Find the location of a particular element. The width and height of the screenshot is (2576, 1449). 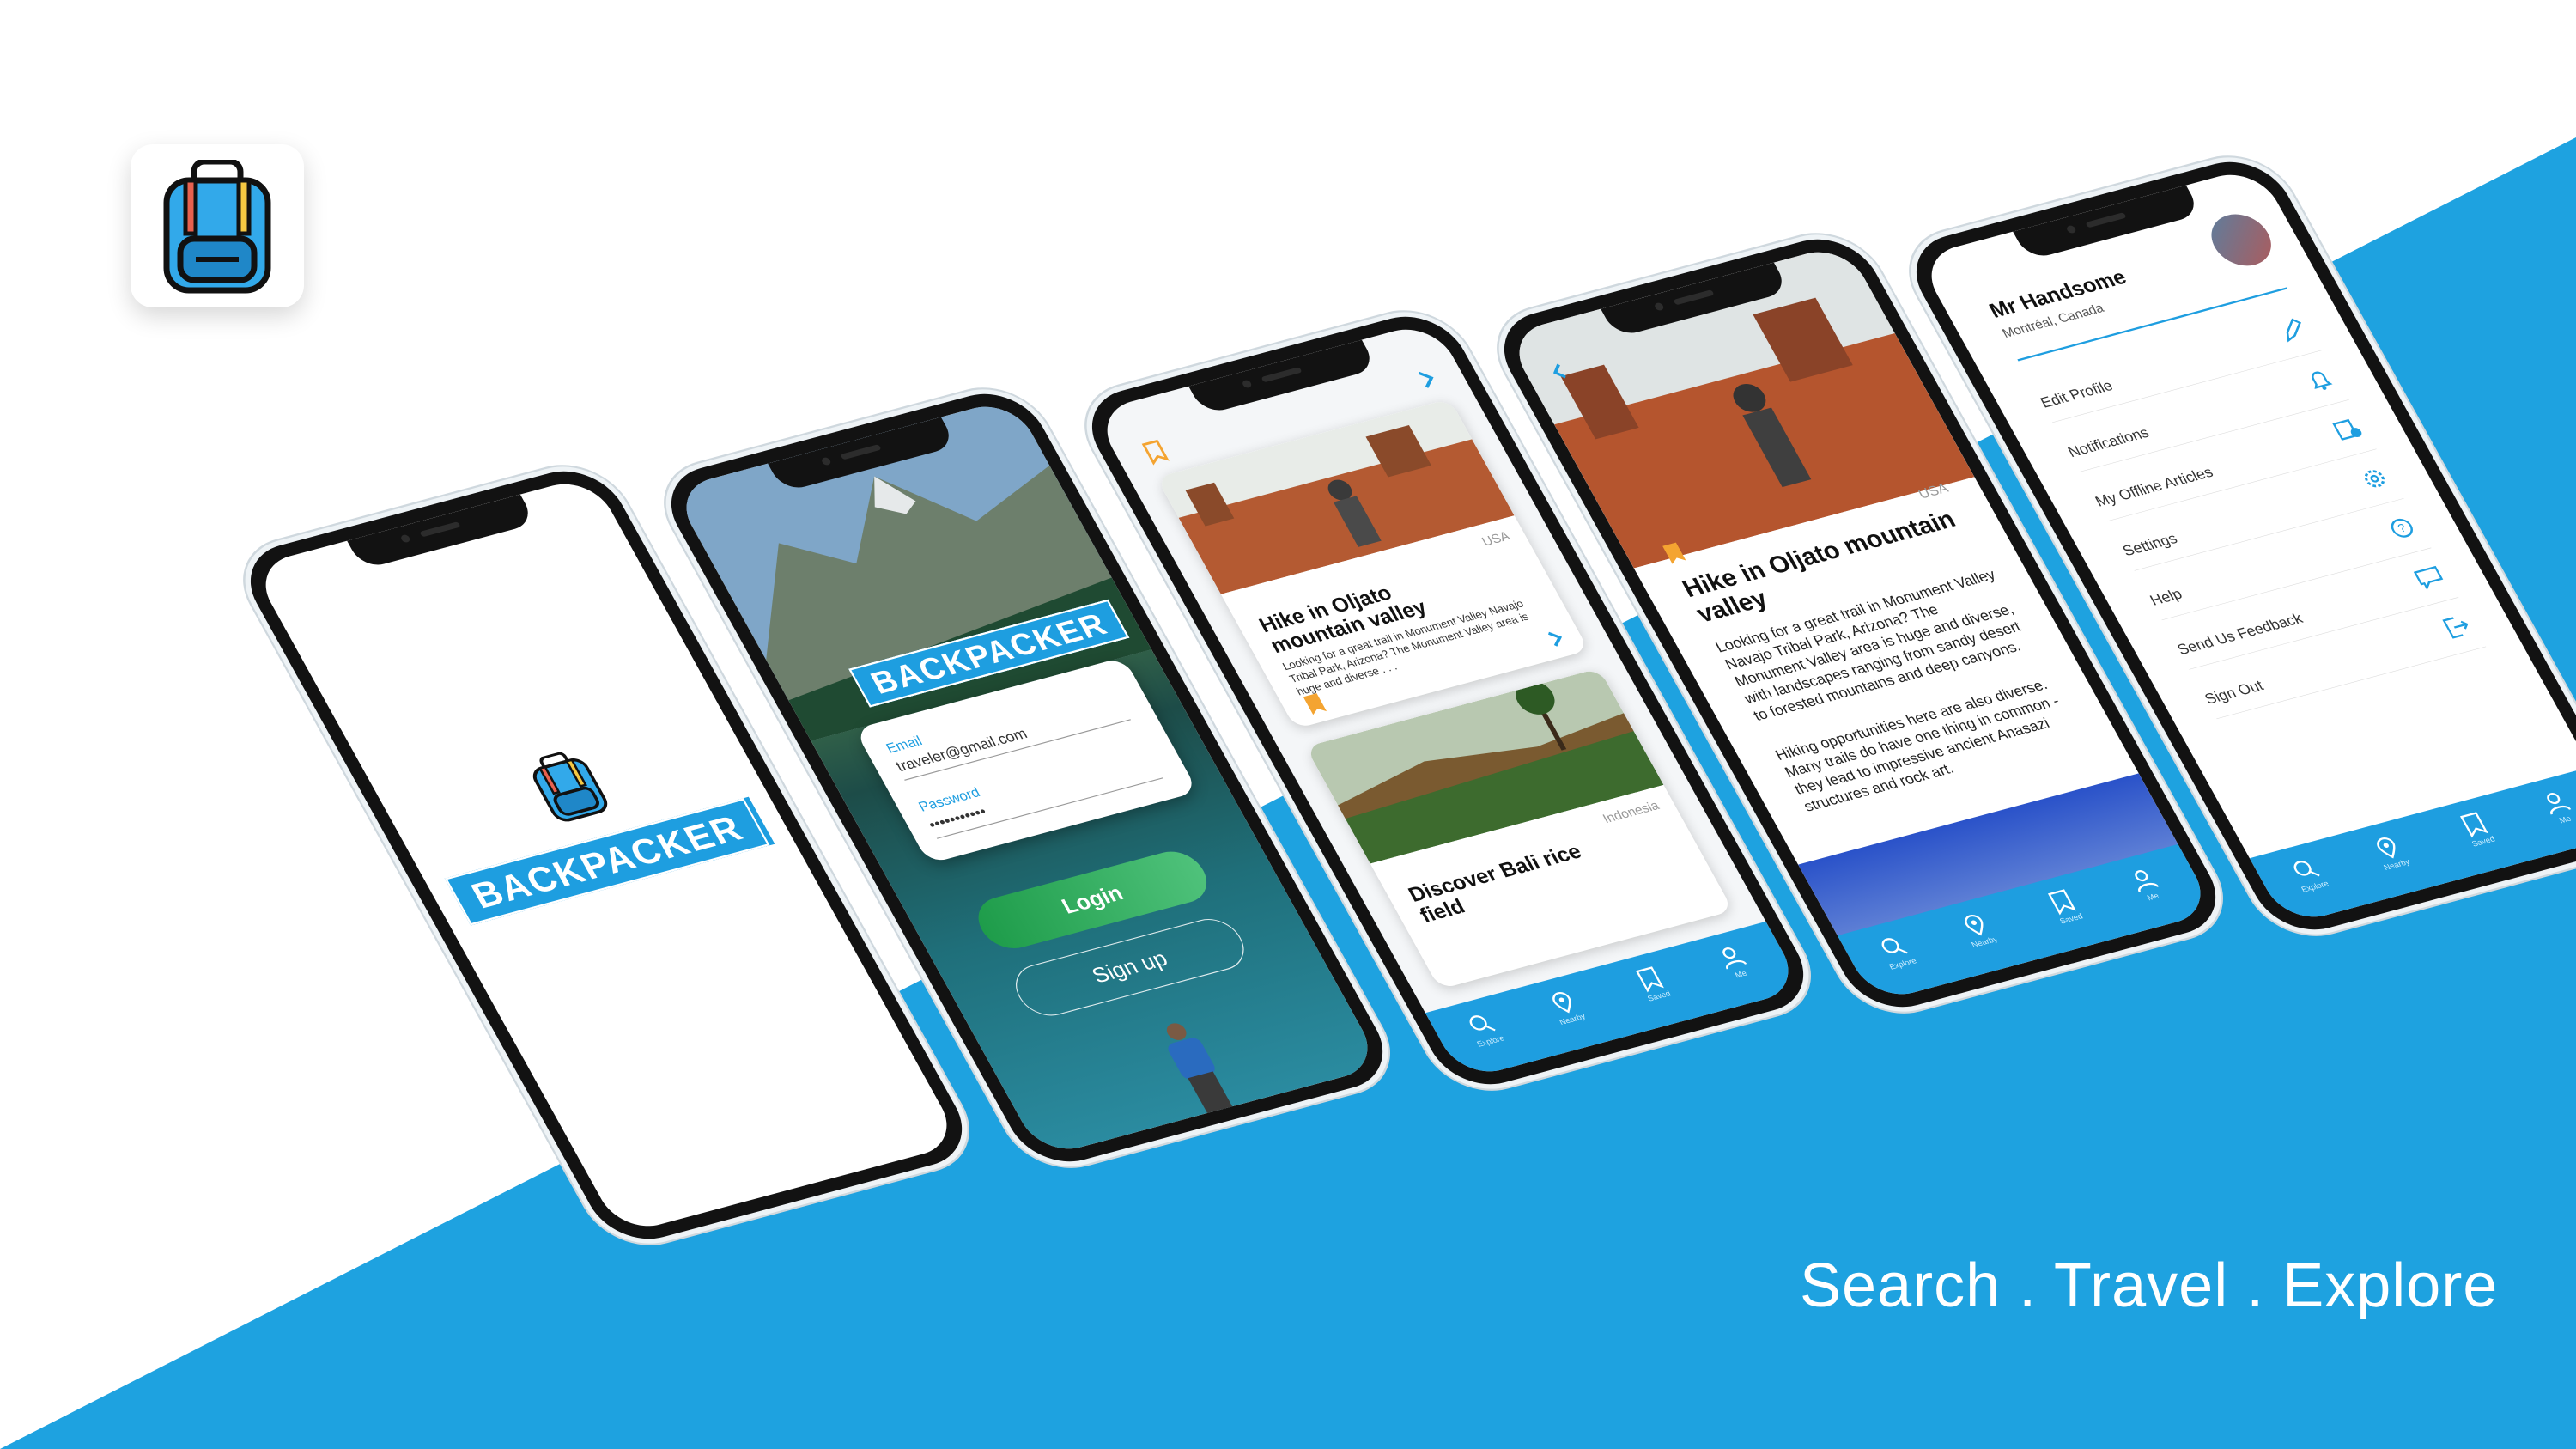

help-icon: ? is located at coordinates (2402, 528).